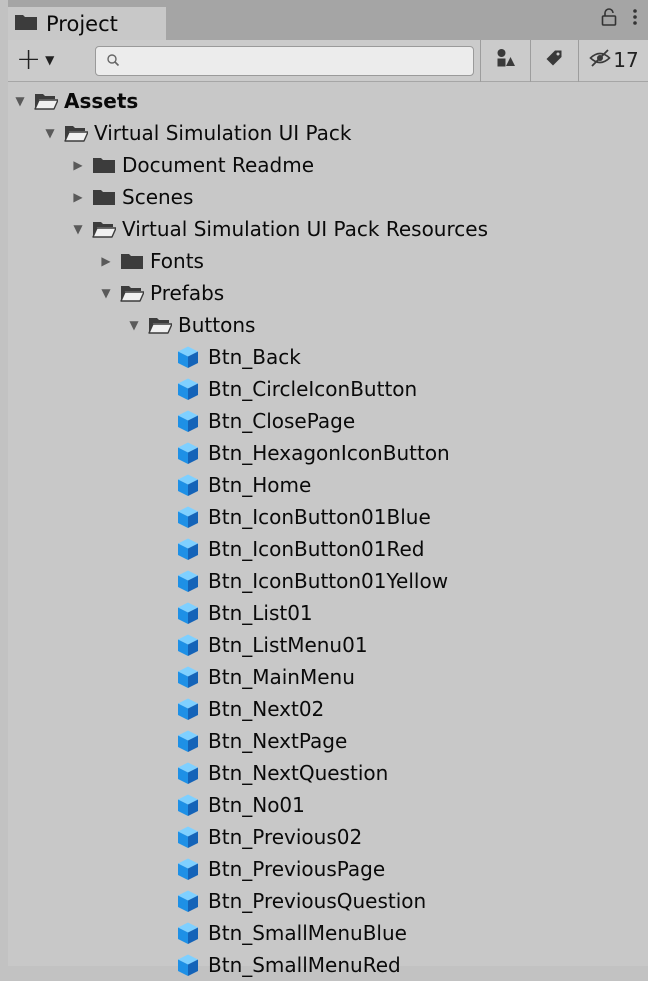 This screenshot has width=648, height=981. Describe the element at coordinates (328, 613) in the screenshot. I see `prefab-row: Btn_List01` at that location.